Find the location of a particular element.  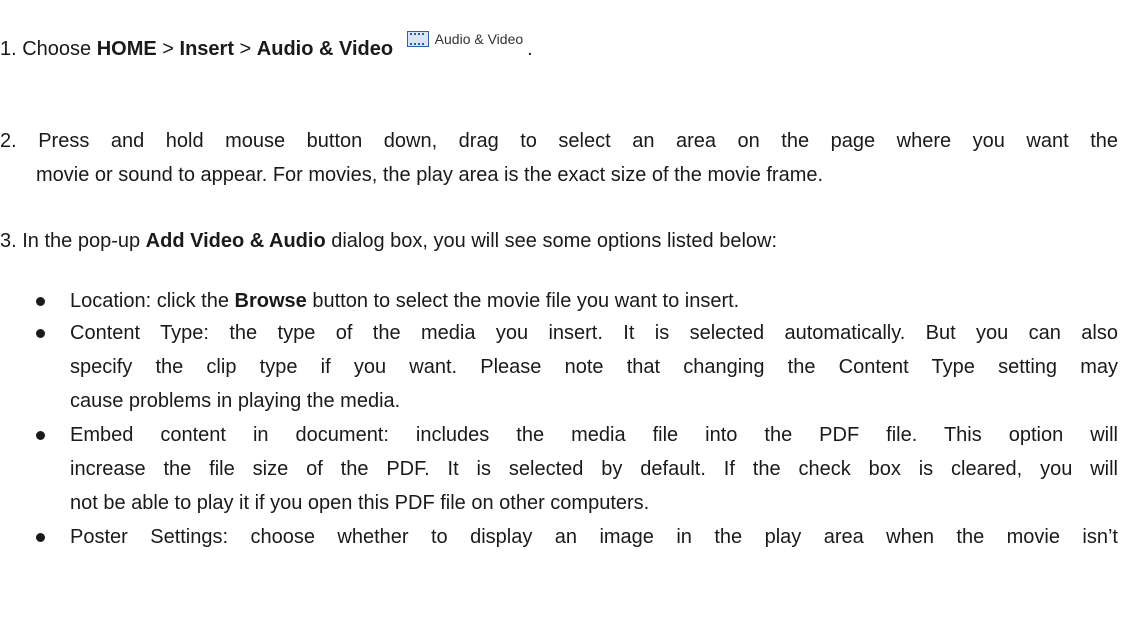

audio-video-button: Audio & Video is located at coordinates (465, 39).